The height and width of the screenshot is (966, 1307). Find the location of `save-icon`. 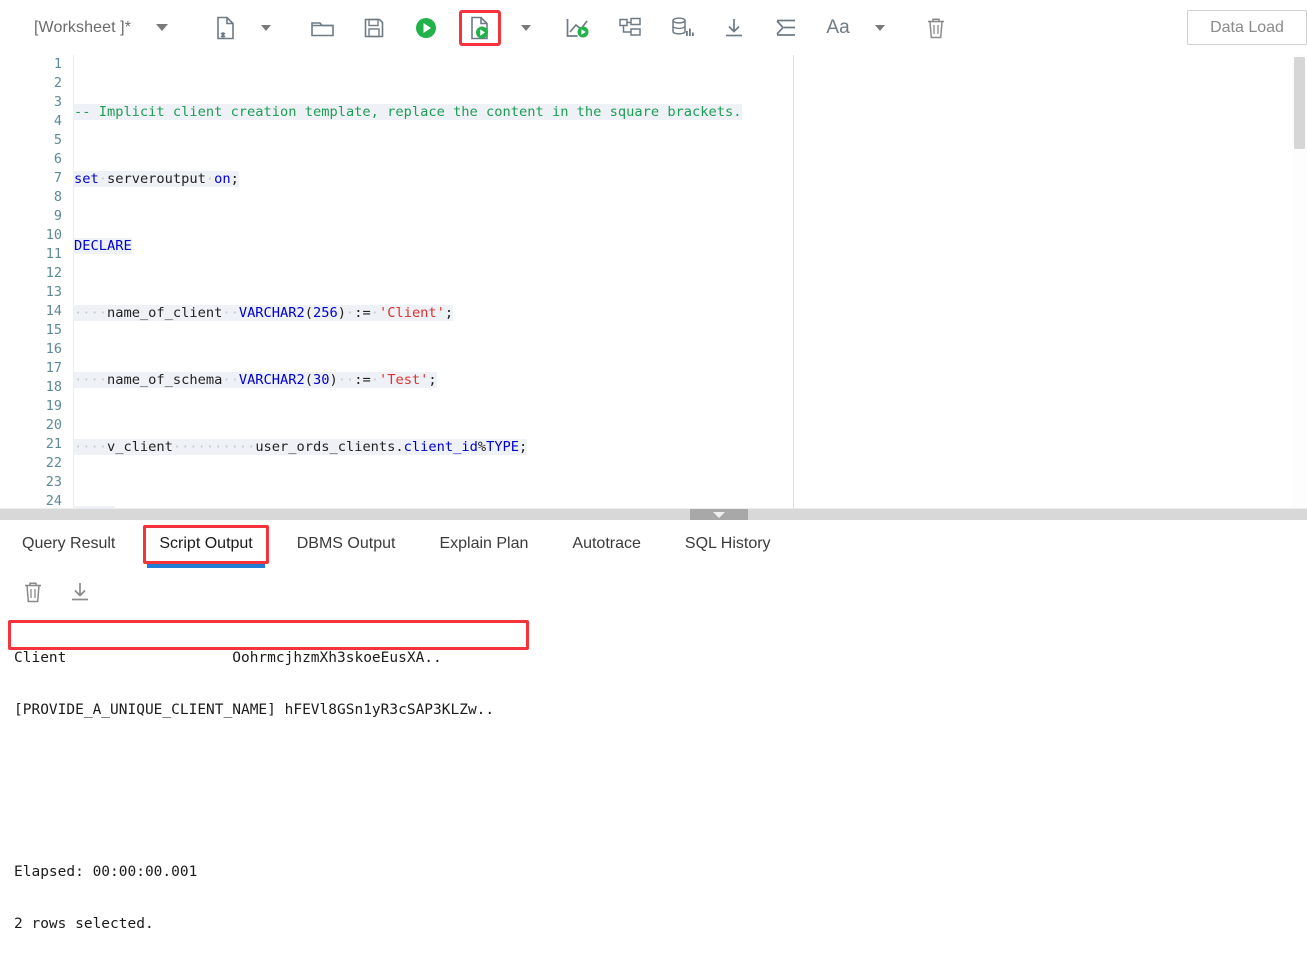

save-icon is located at coordinates (374, 27).